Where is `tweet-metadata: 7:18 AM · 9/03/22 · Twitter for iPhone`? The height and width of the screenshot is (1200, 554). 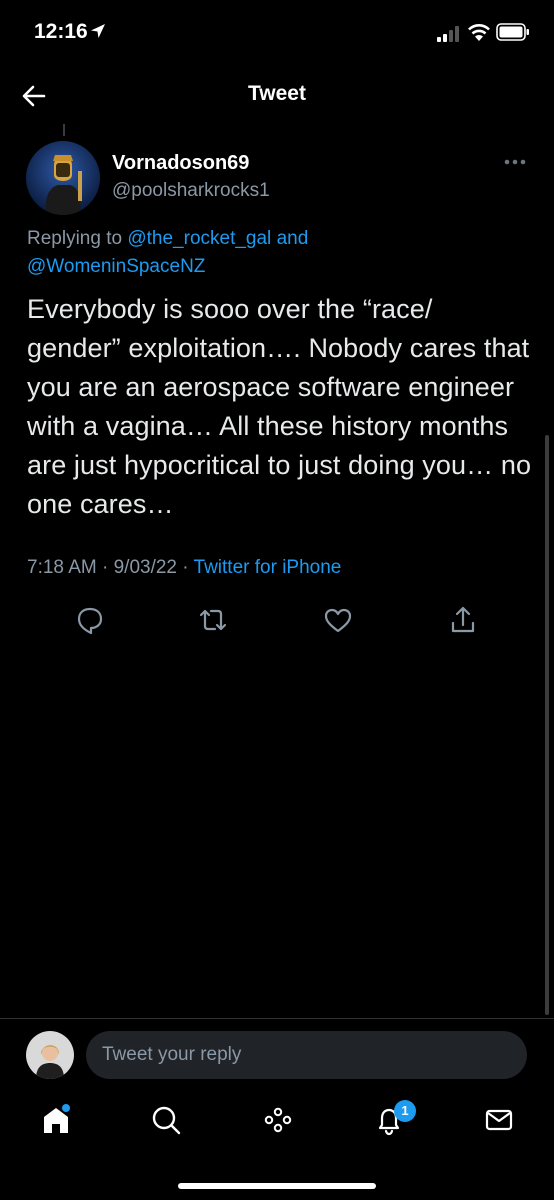
tweet-metadata: 7:18 AM · 9/03/22 · Twitter for iPhone is located at coordinates (184, 568).